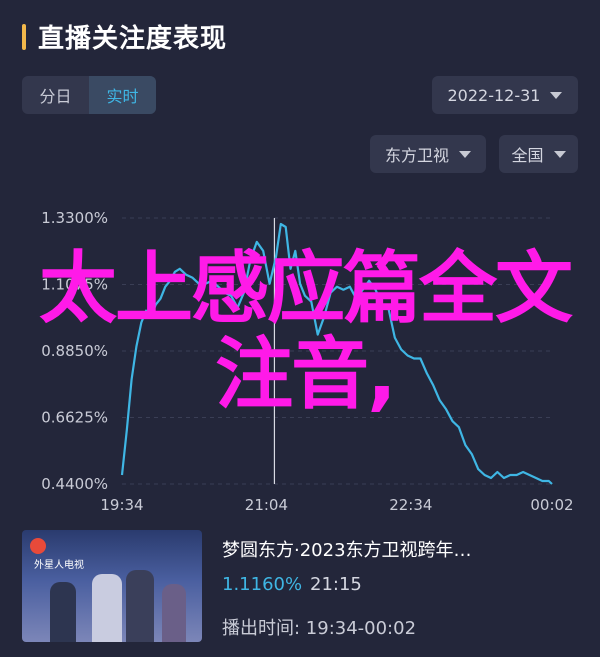  Describe the element at coordinates (24, 36) in the screenshot. I see `title-accent-bar` at that location.